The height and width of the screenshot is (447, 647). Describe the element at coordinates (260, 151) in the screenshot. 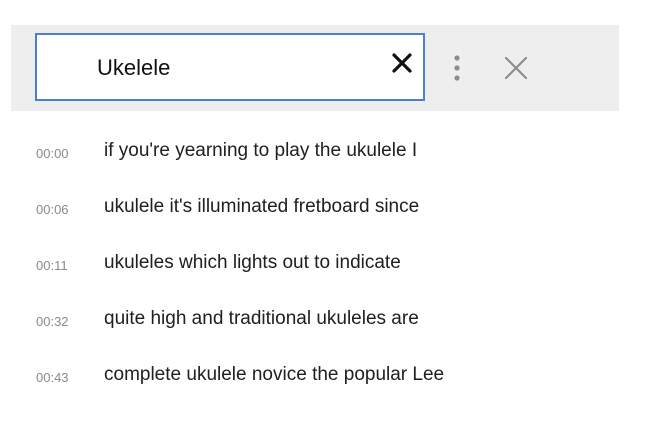

I see `result-caption: if you're yearning to play the ukulele I` at that location.